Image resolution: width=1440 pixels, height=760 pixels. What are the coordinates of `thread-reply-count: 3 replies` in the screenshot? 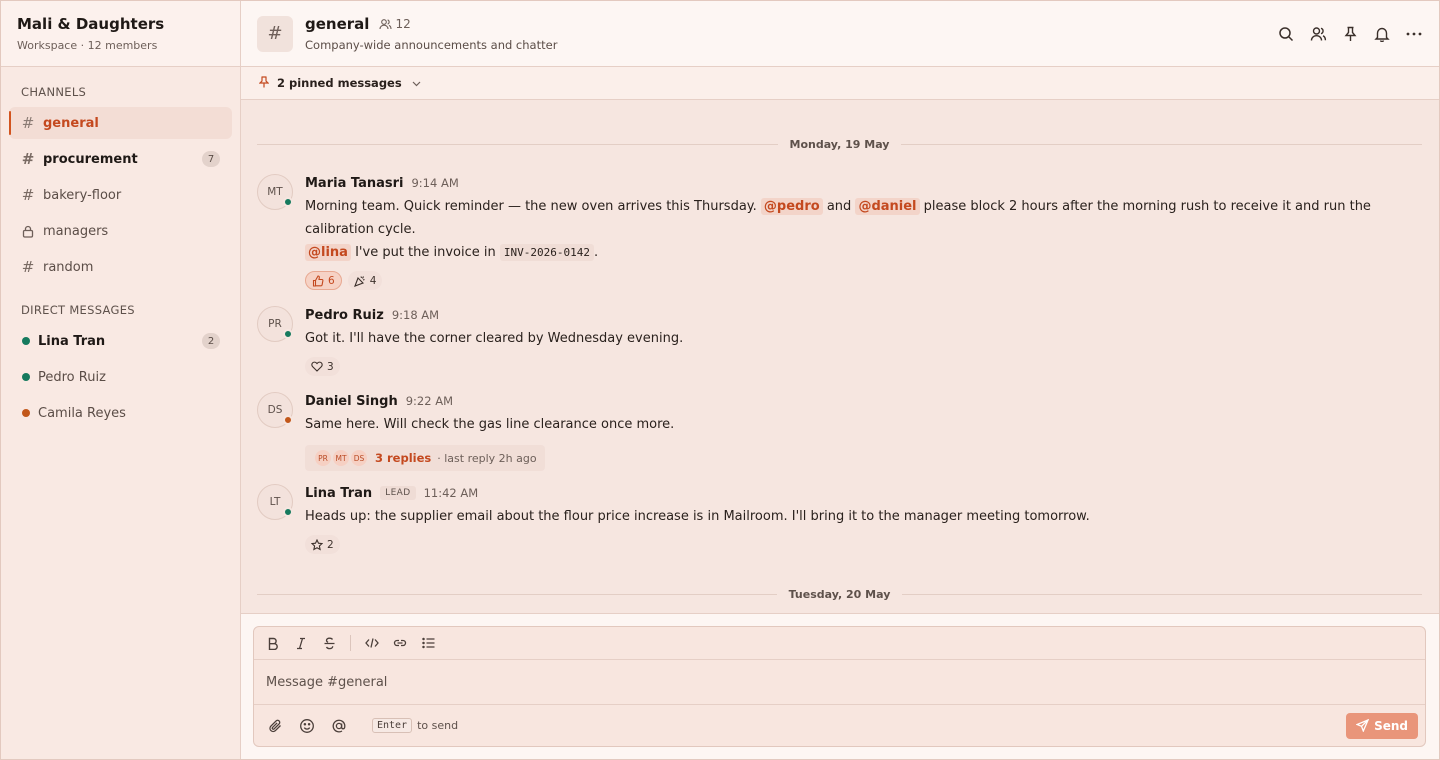 It's located at (403, 458).